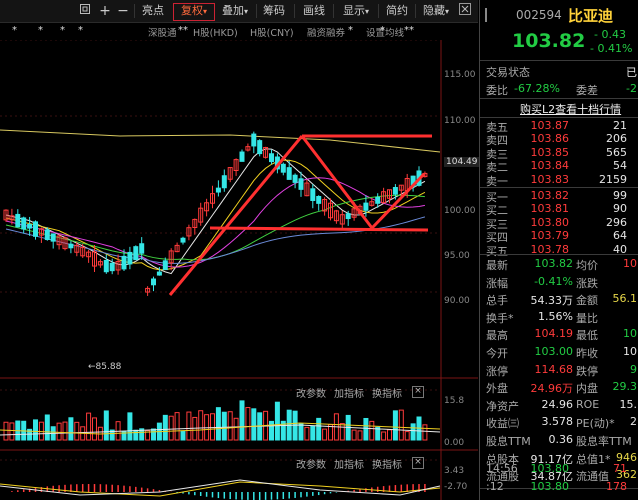  I want to click on fullscreen-icon, so click(85, 11).